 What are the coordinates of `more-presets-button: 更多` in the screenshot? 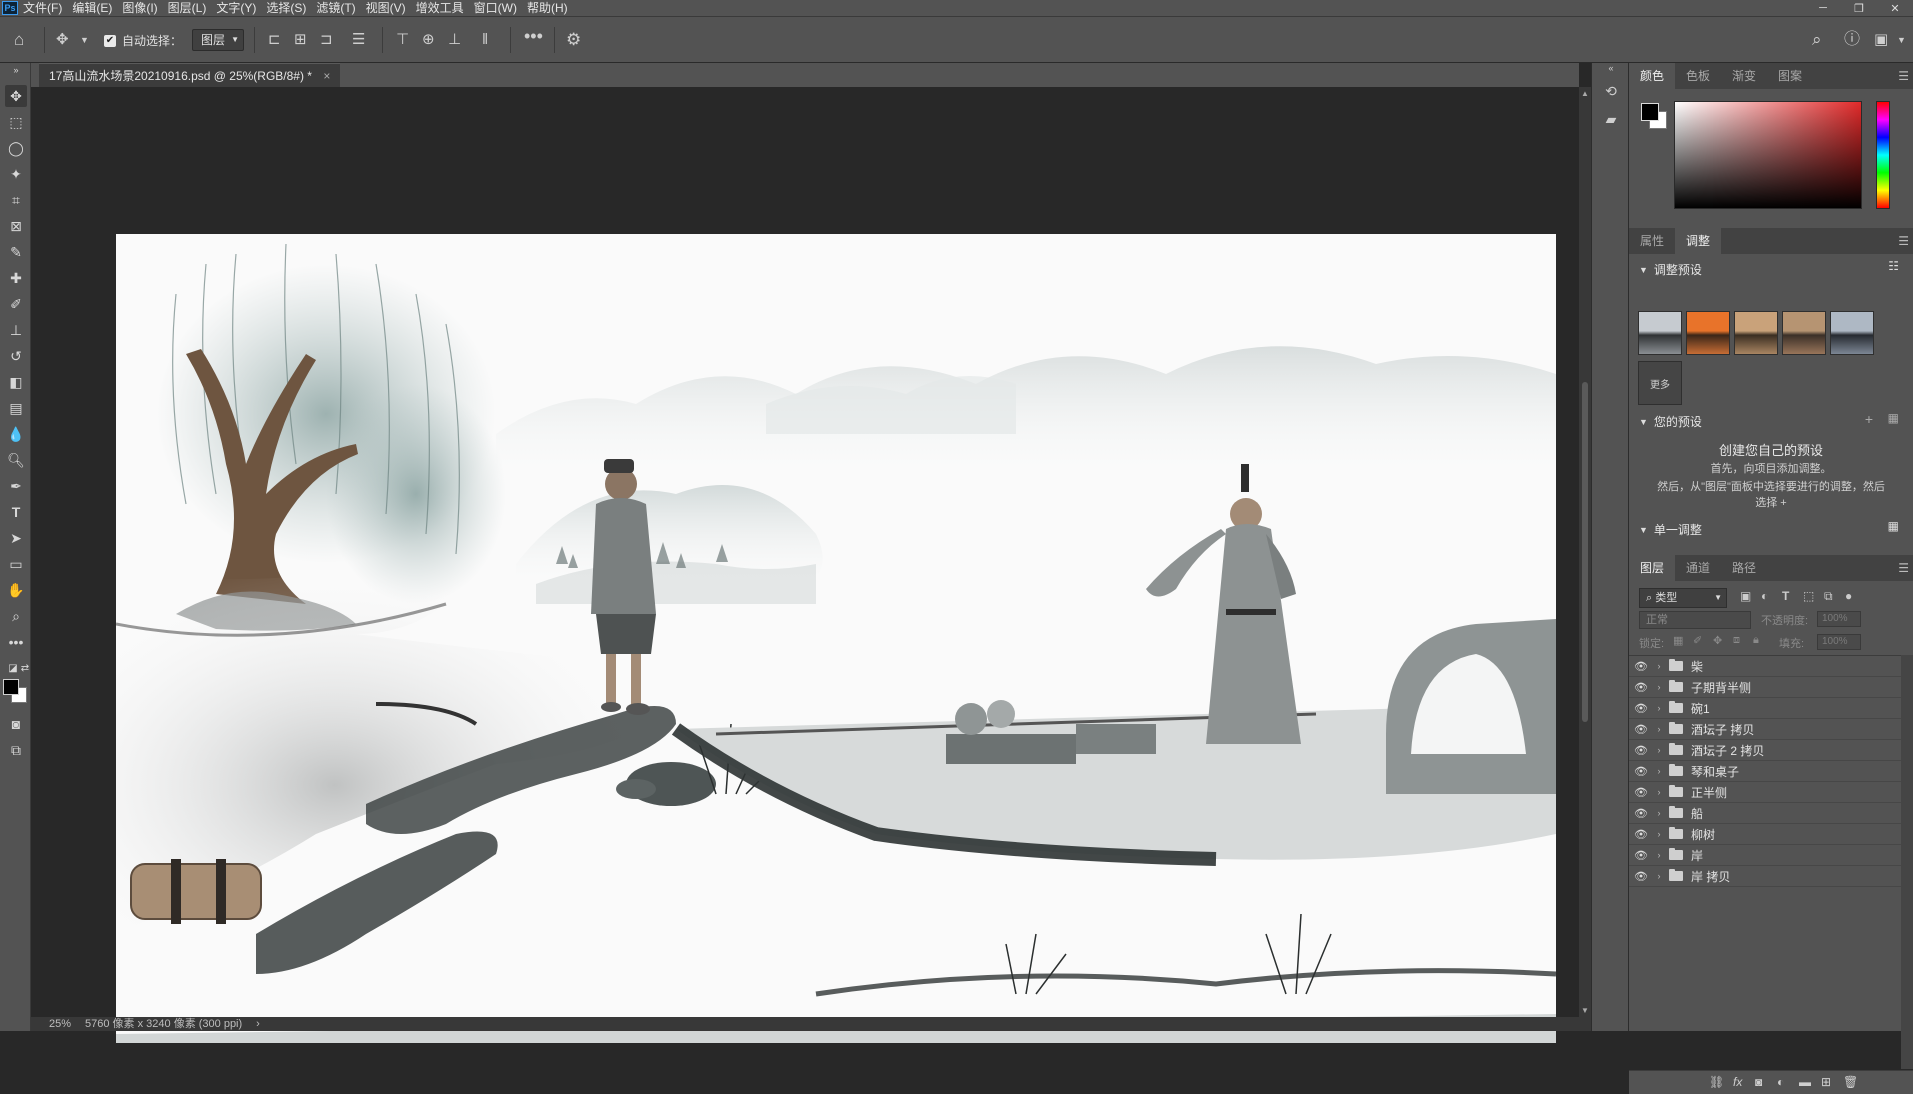 It's located at (1660, 383).